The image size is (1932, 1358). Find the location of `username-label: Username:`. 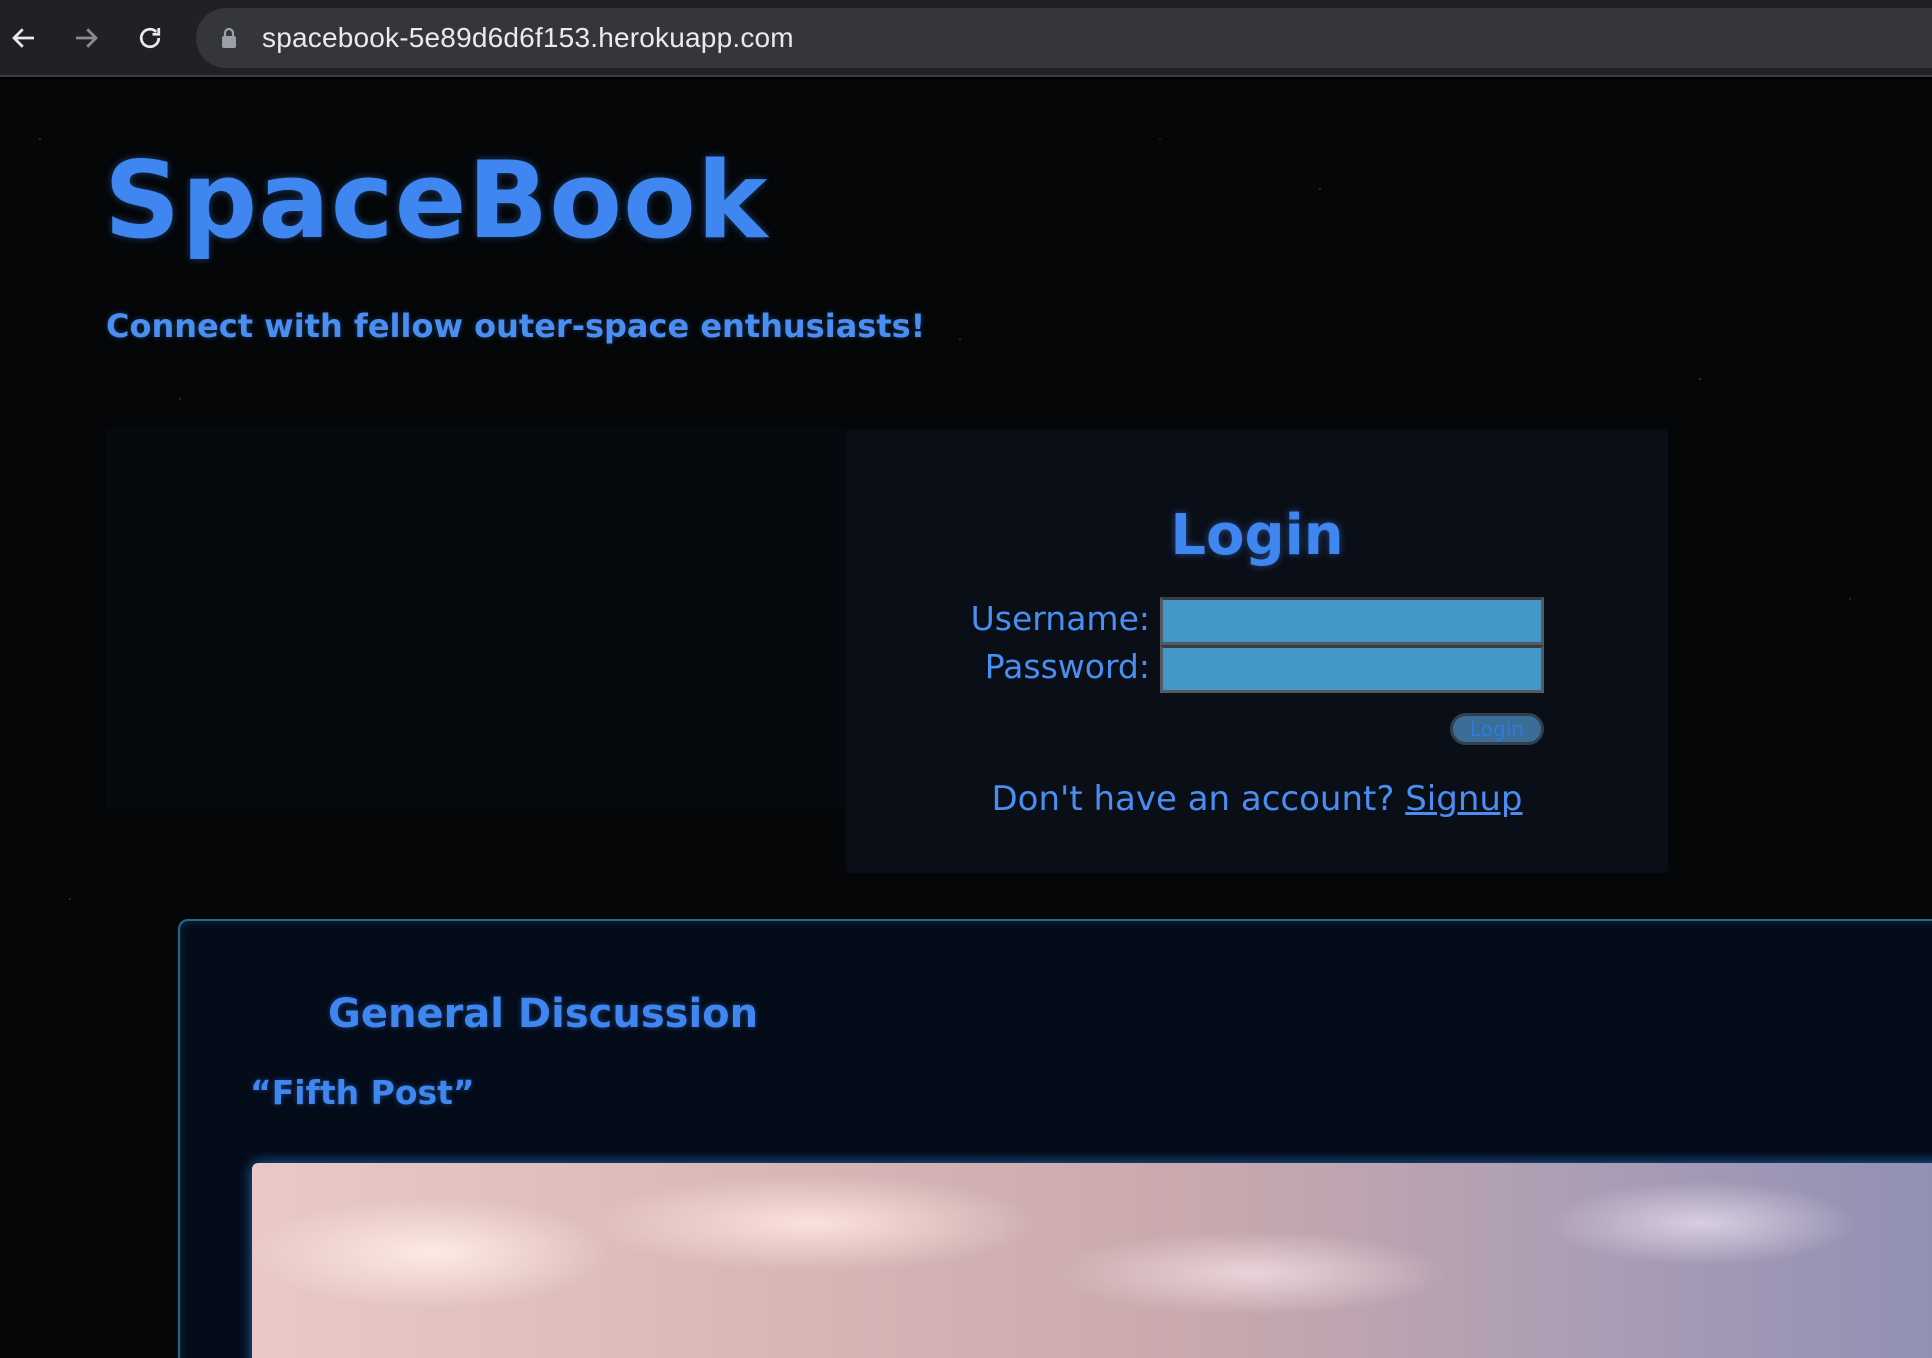

username-label: Username: is located at coordinates (1060, 618).